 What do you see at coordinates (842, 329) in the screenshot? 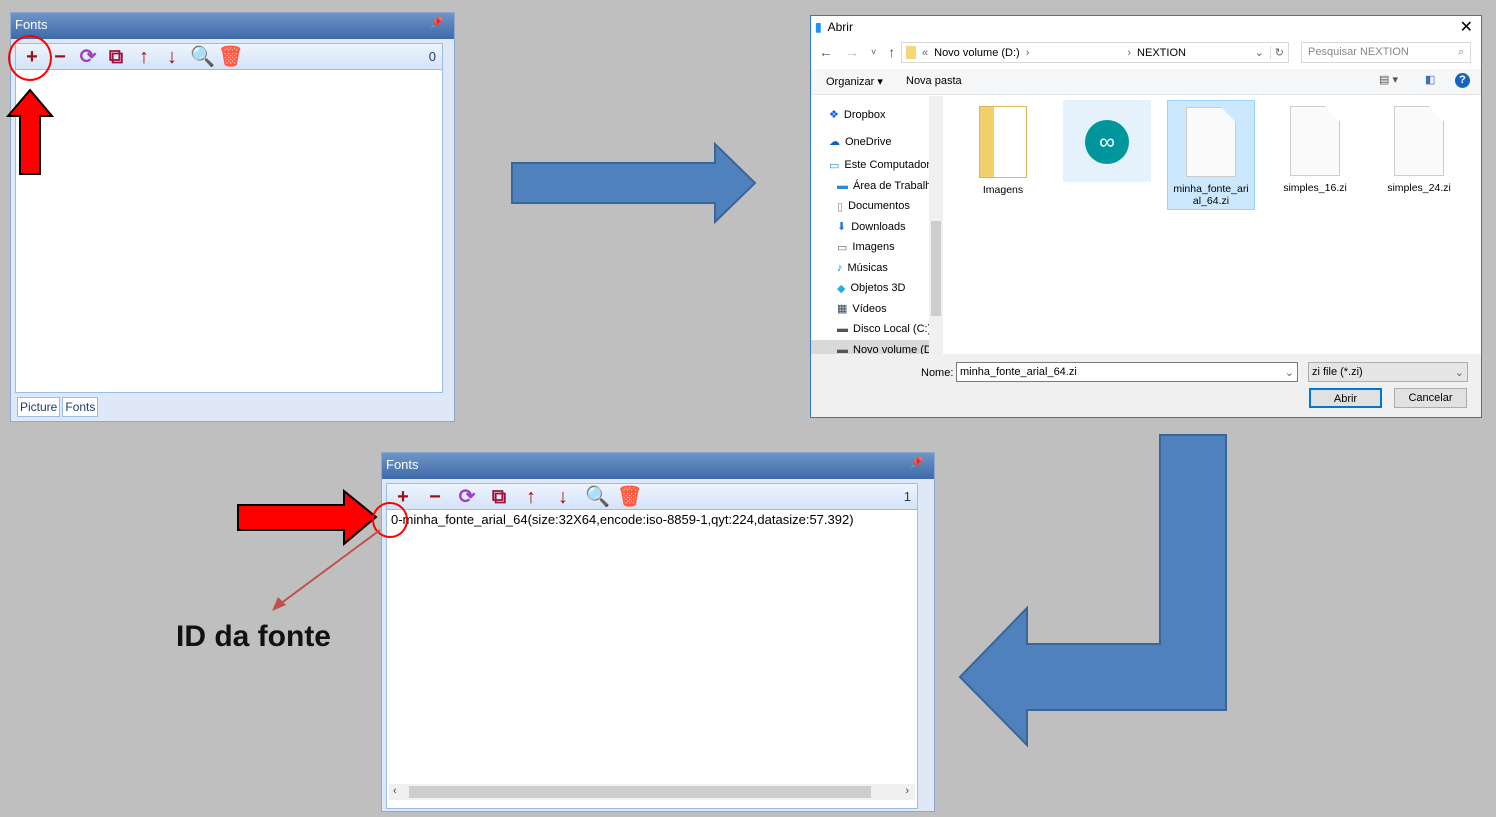
I see `drive-icon: ▬` at bounding box center [842, 329].